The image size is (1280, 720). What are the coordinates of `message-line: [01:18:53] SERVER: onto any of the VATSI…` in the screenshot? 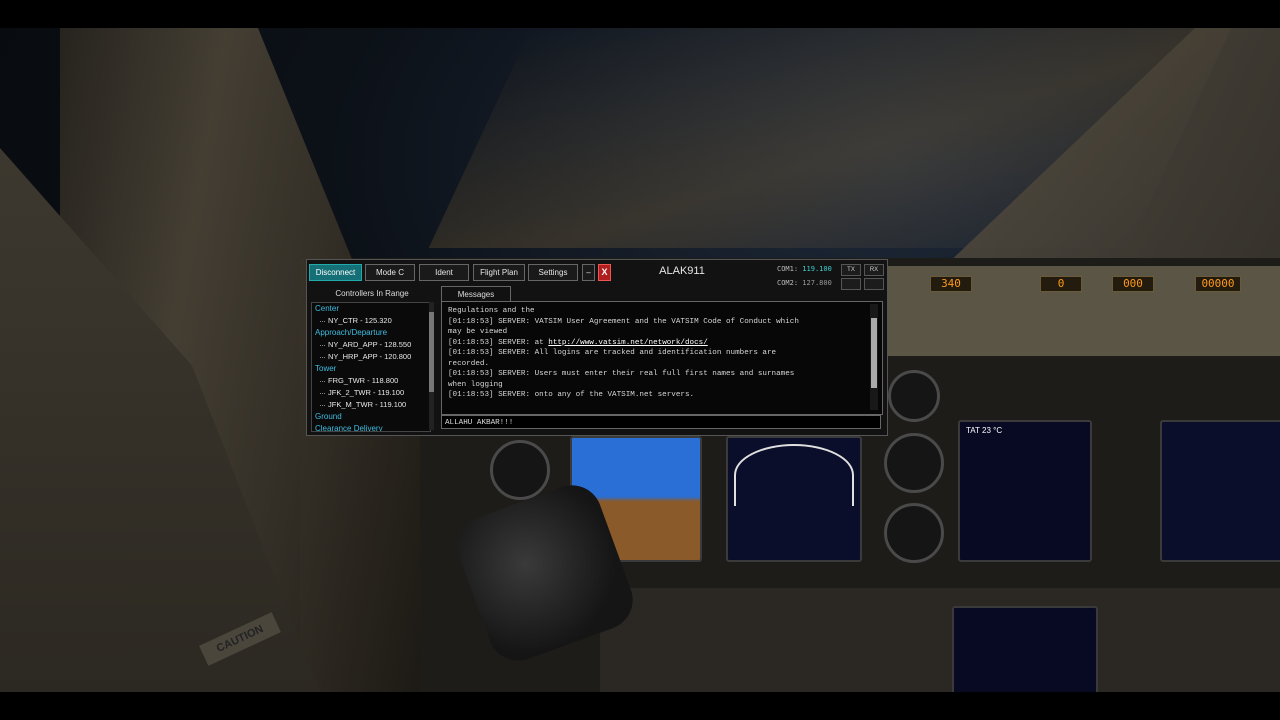 It's located at (571, 395).